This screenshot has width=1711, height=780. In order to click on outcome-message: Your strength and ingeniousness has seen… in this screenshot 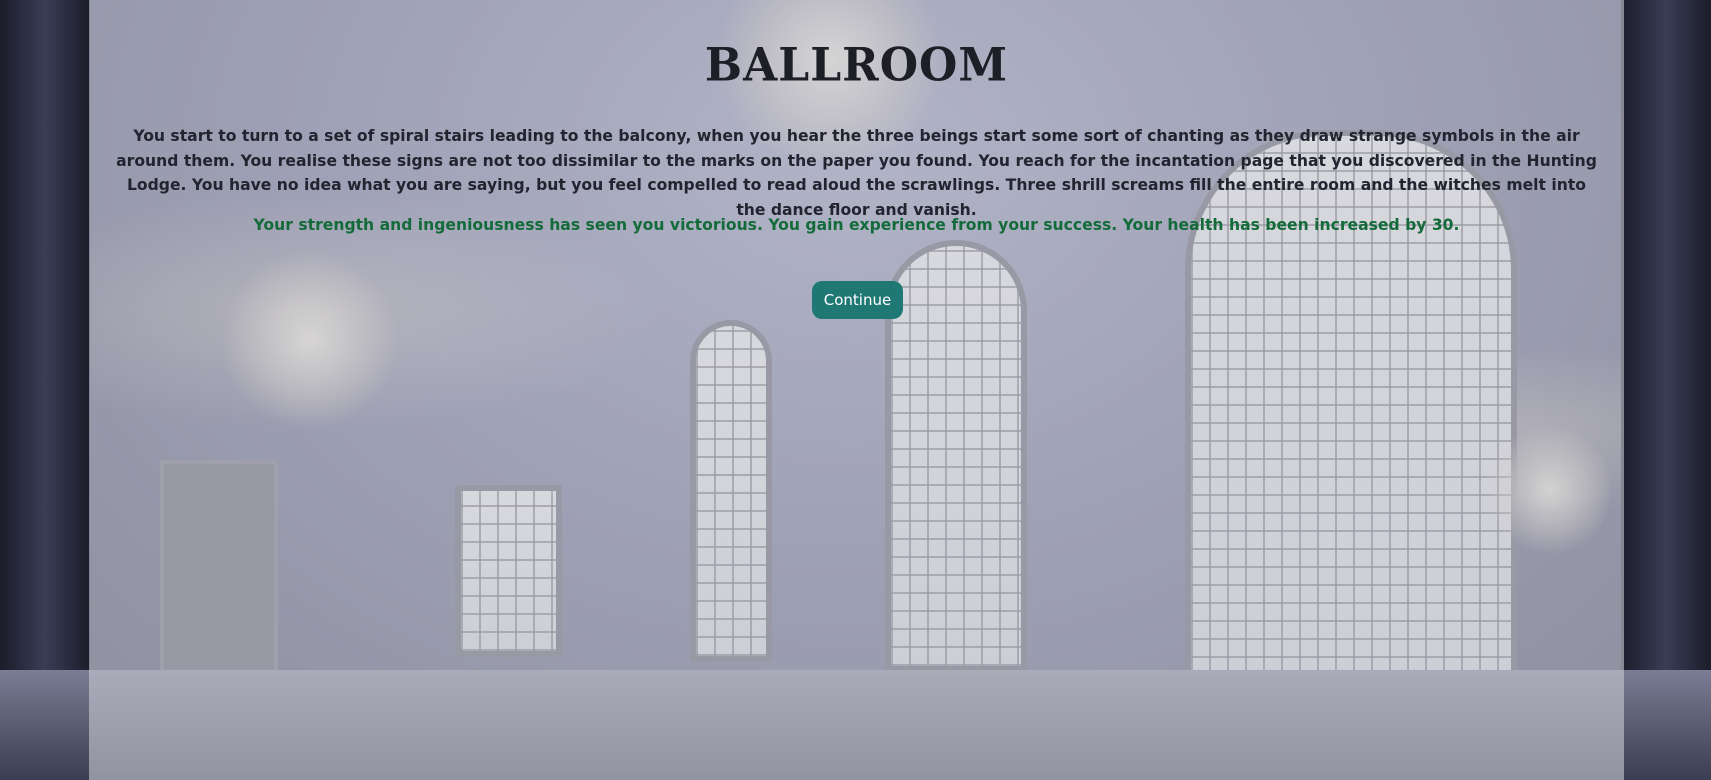, I will do `click(856, 225)`.